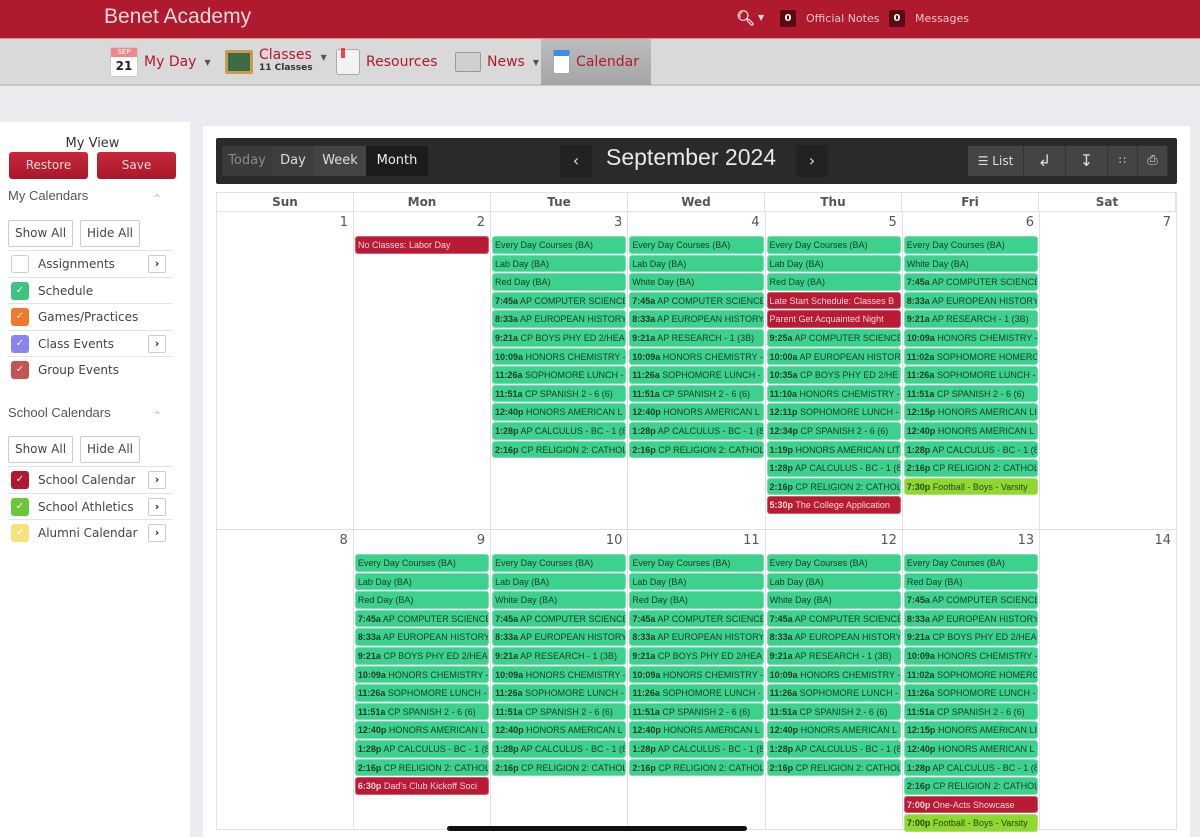 This screenshot has height=837, width=1200. What do you see at coordinates (1123, 161) in the screenshot?
I see `rss-feed-icon: ∷` at bounding box center [1123, 161].